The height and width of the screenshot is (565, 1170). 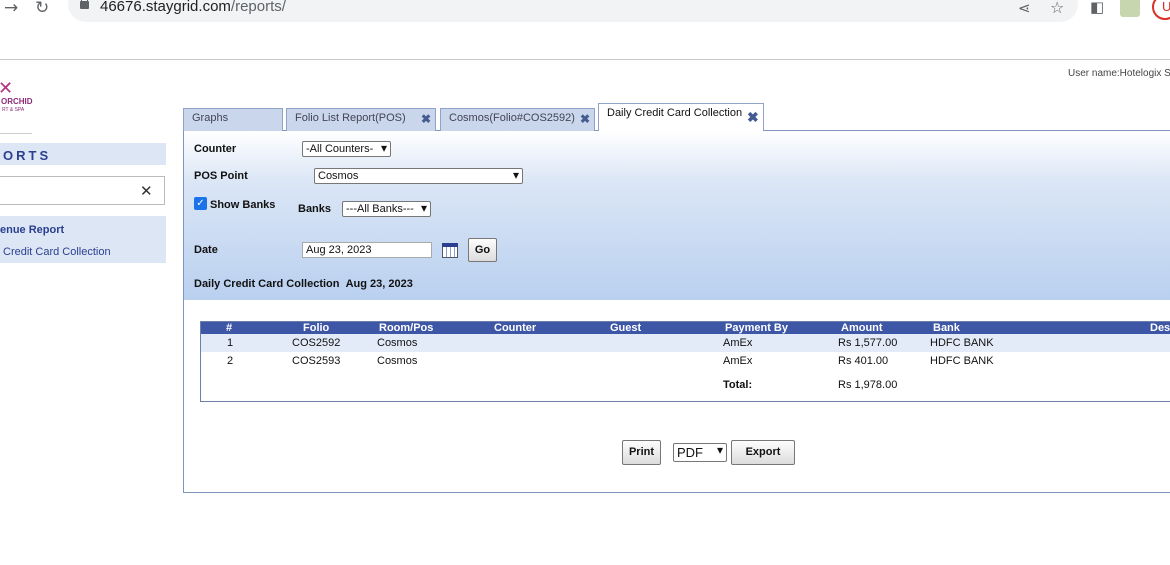 I want to click on cell-folio: COS2593, so click(x=316, y=361).